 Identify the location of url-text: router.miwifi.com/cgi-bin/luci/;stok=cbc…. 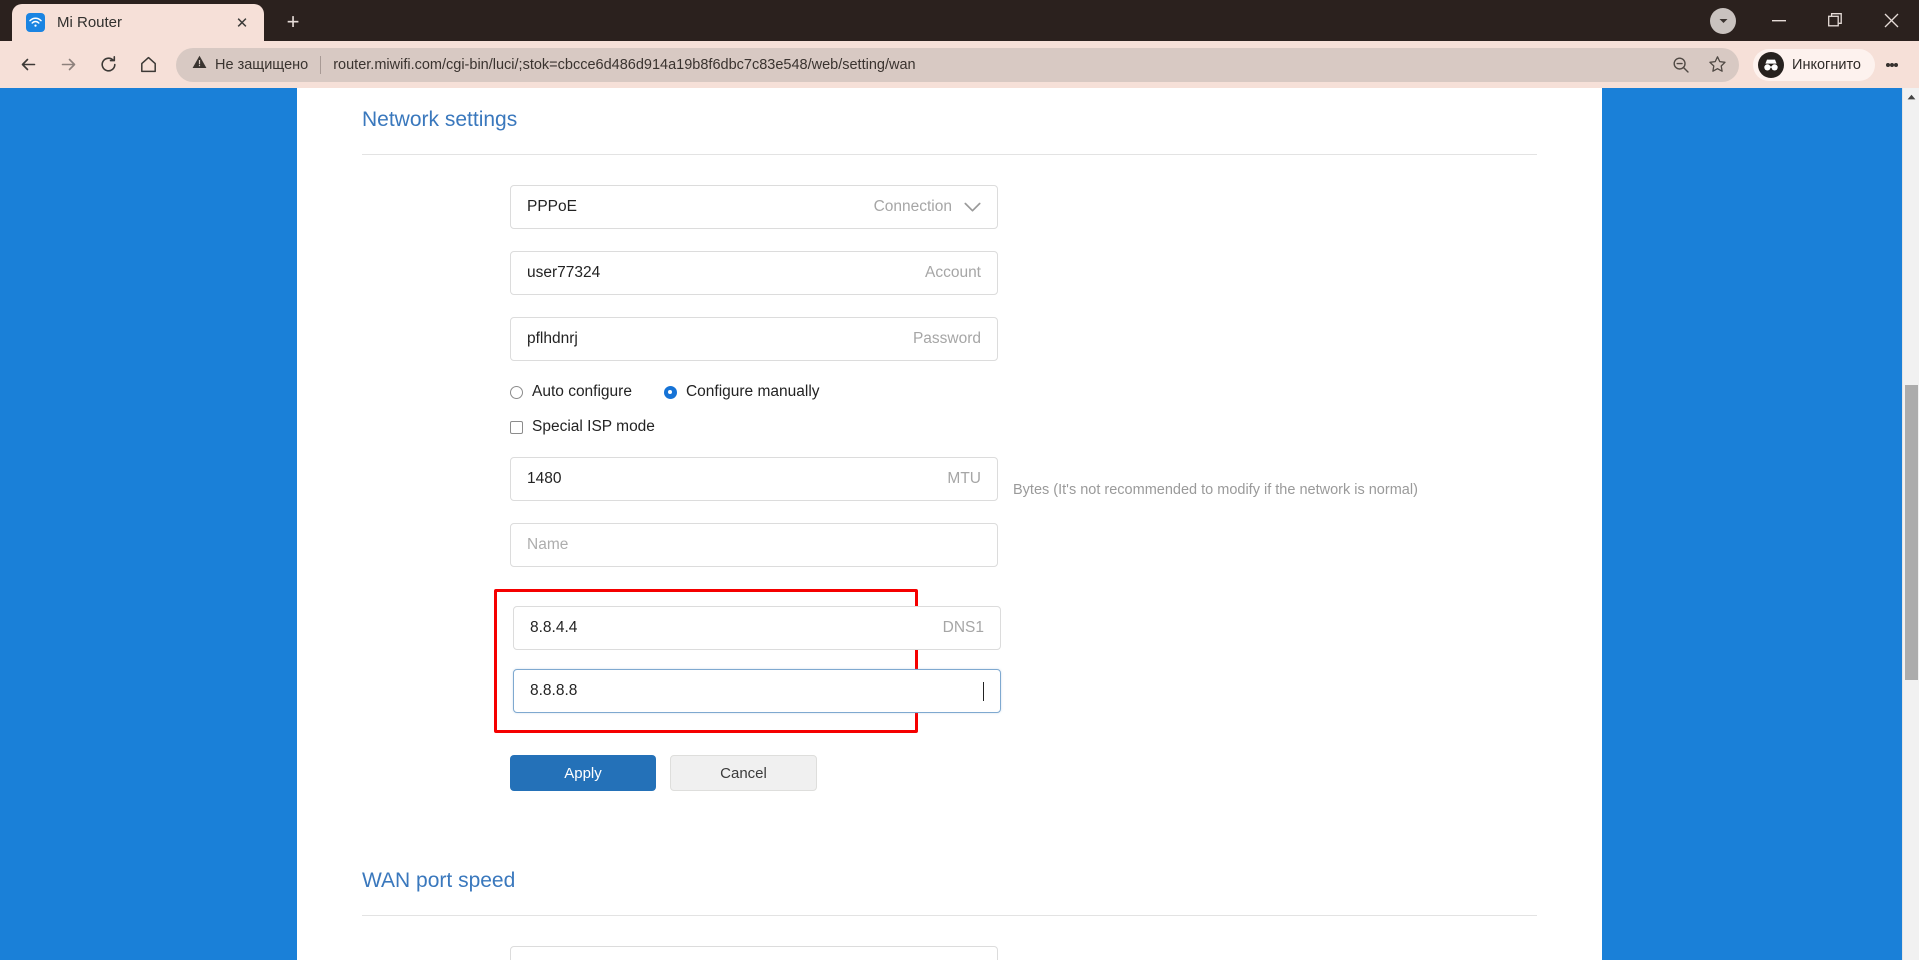
(999, 65).